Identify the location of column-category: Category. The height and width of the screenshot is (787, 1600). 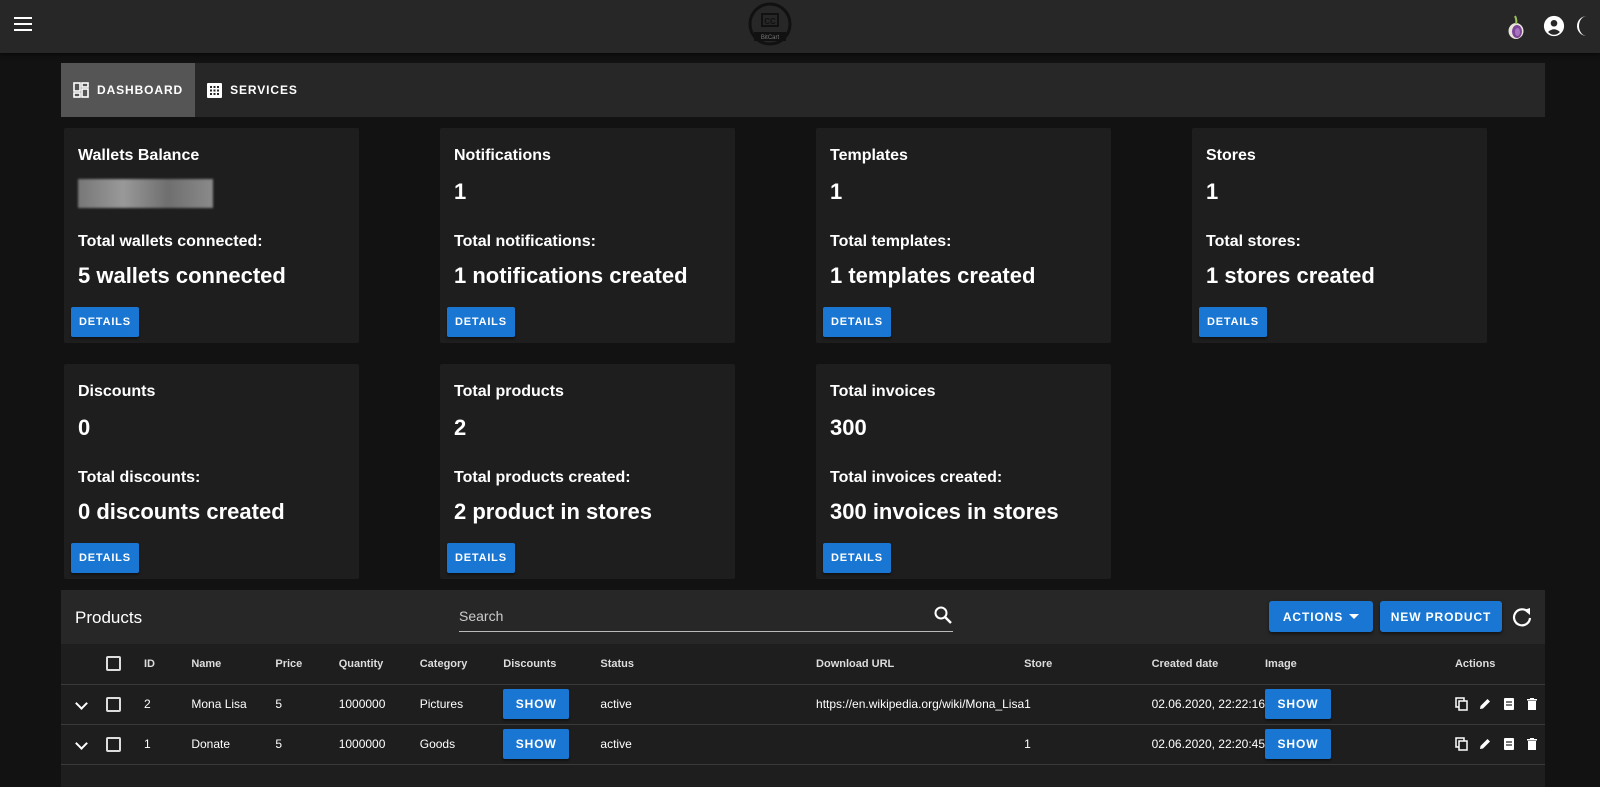
(461, 664).